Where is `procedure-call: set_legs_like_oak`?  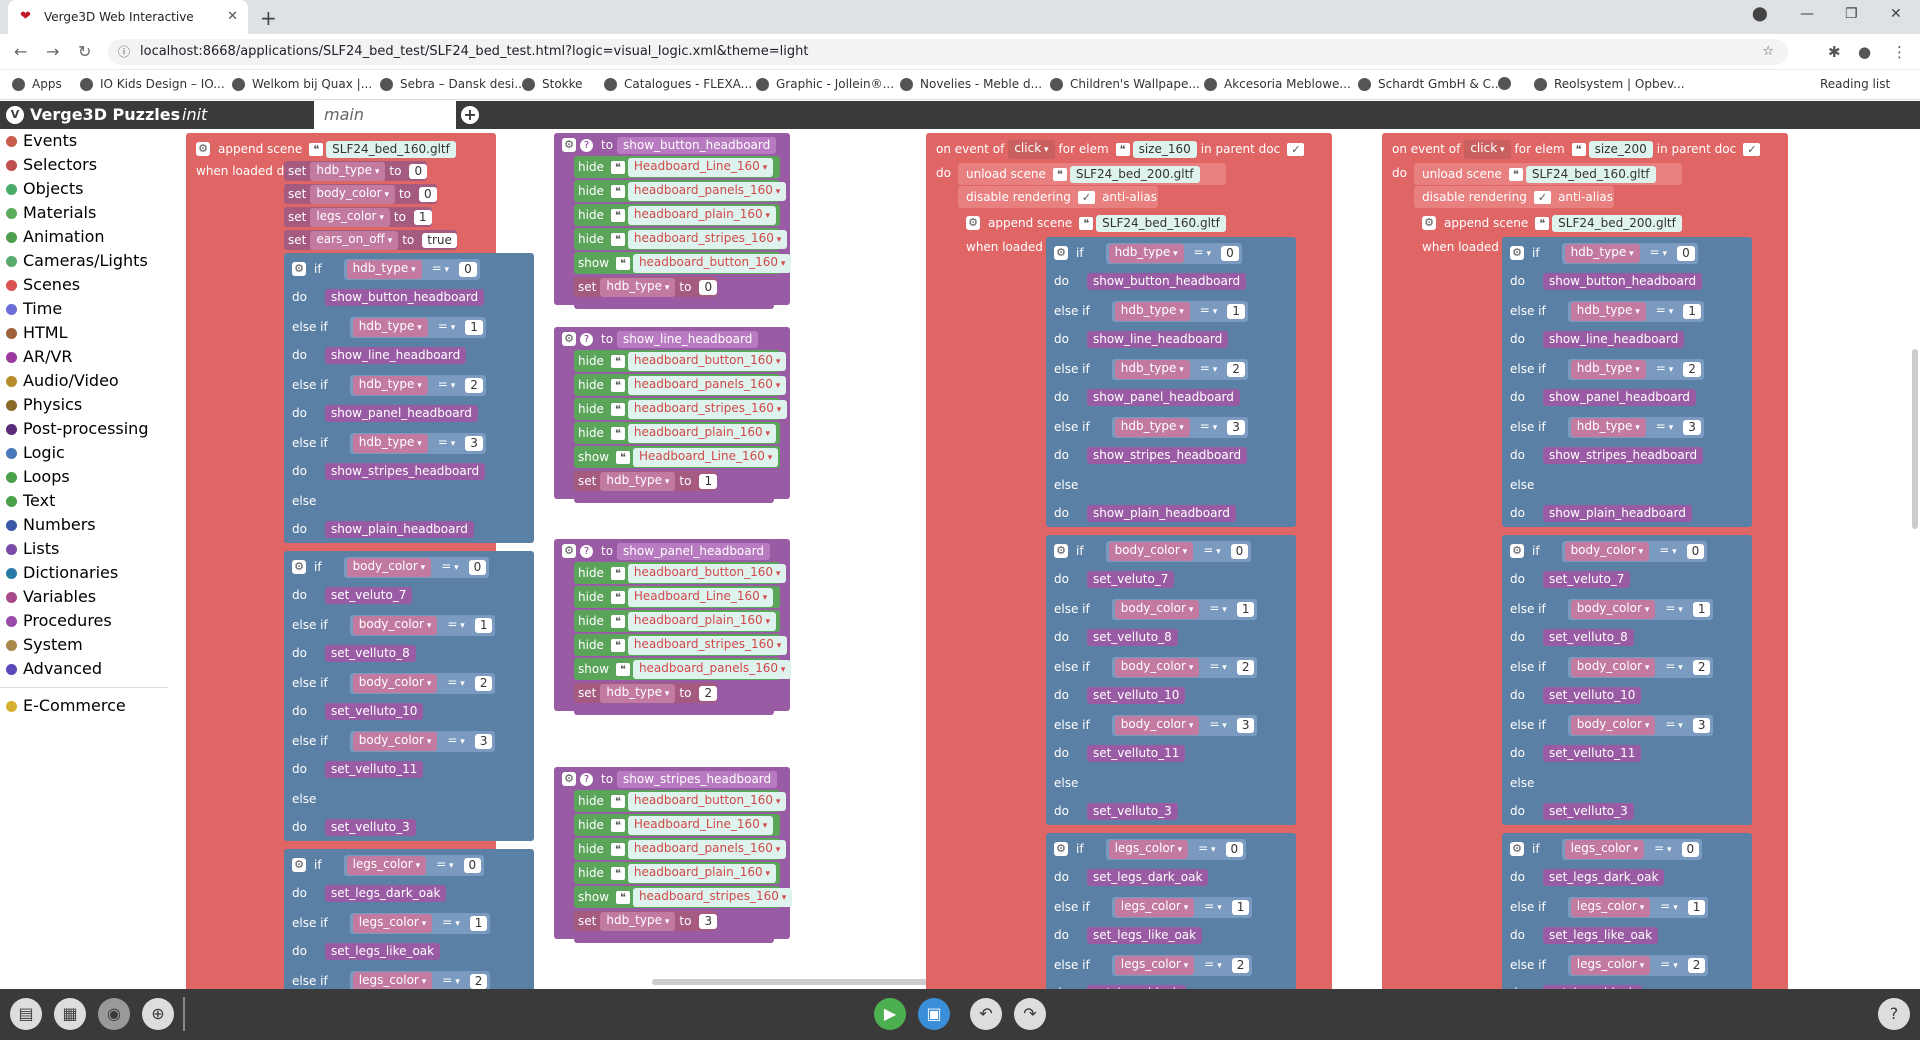 procedure-call: set_legs_like_oak is located at coordinates (382, 951).